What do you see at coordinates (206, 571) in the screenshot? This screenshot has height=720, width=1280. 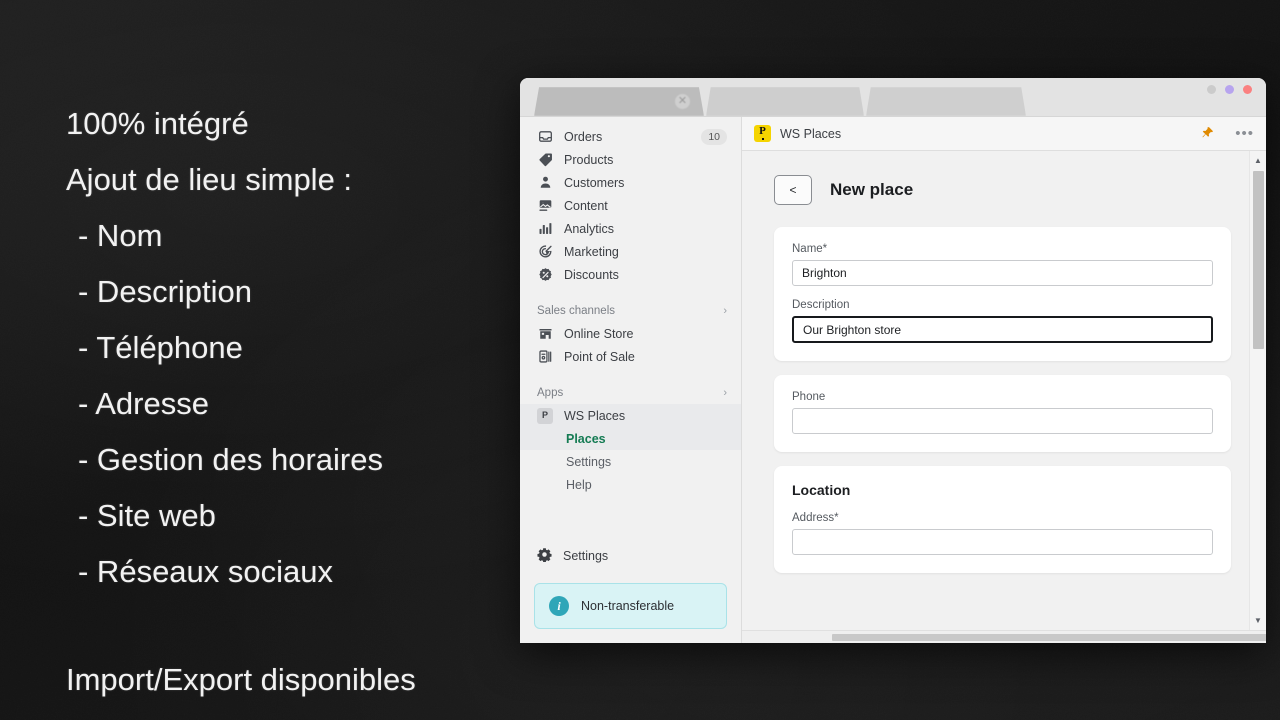 I see `slide-bullet: - Réseaux sociaux` at bounding box center [206, 571].